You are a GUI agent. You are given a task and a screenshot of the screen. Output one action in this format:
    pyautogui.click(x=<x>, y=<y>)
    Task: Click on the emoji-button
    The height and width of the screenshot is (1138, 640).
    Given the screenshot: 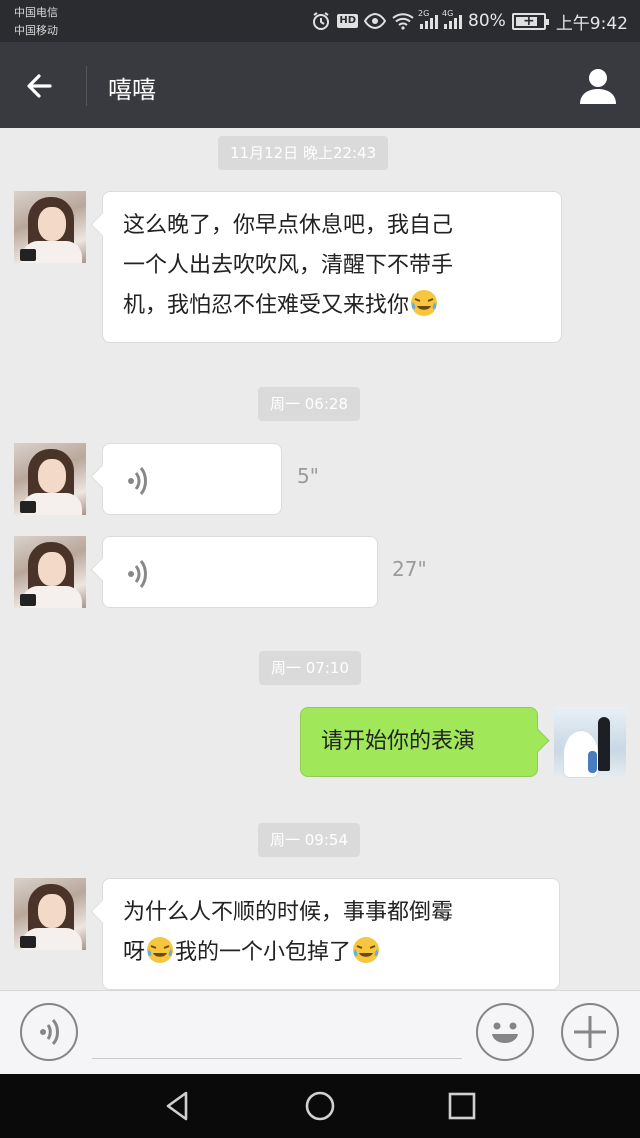 What is the action you would take?
    pyautogui.click(x=505, y=1032)
    